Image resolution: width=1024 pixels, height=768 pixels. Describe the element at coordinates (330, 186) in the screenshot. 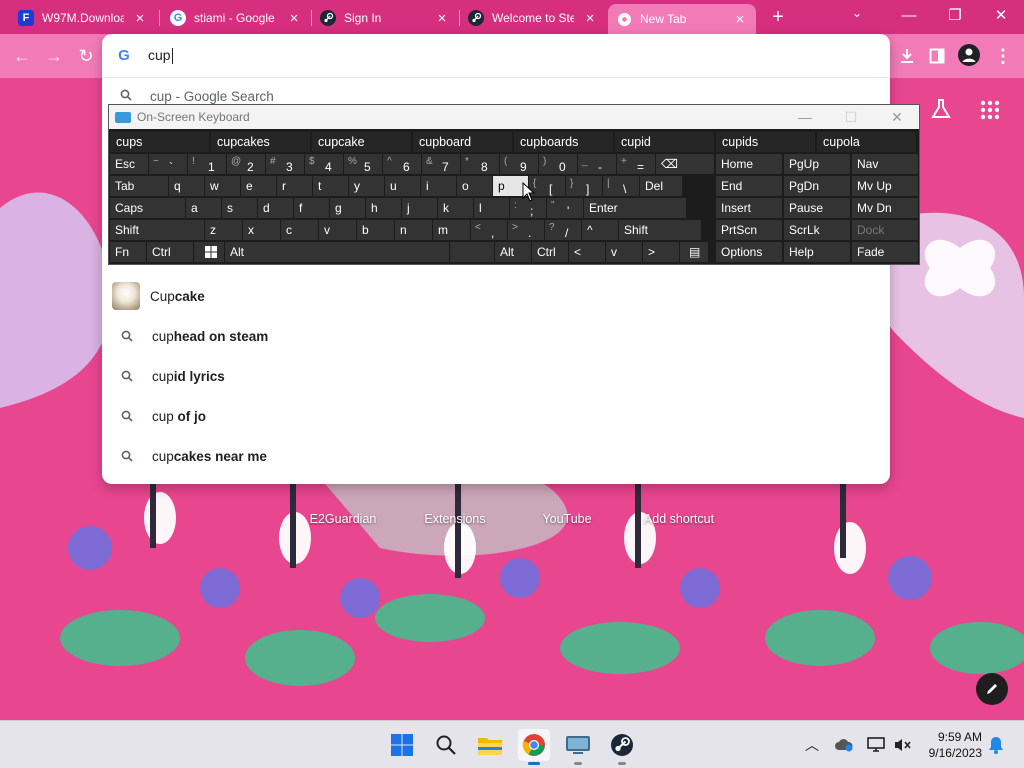

I see `osk-key: t` at that location.